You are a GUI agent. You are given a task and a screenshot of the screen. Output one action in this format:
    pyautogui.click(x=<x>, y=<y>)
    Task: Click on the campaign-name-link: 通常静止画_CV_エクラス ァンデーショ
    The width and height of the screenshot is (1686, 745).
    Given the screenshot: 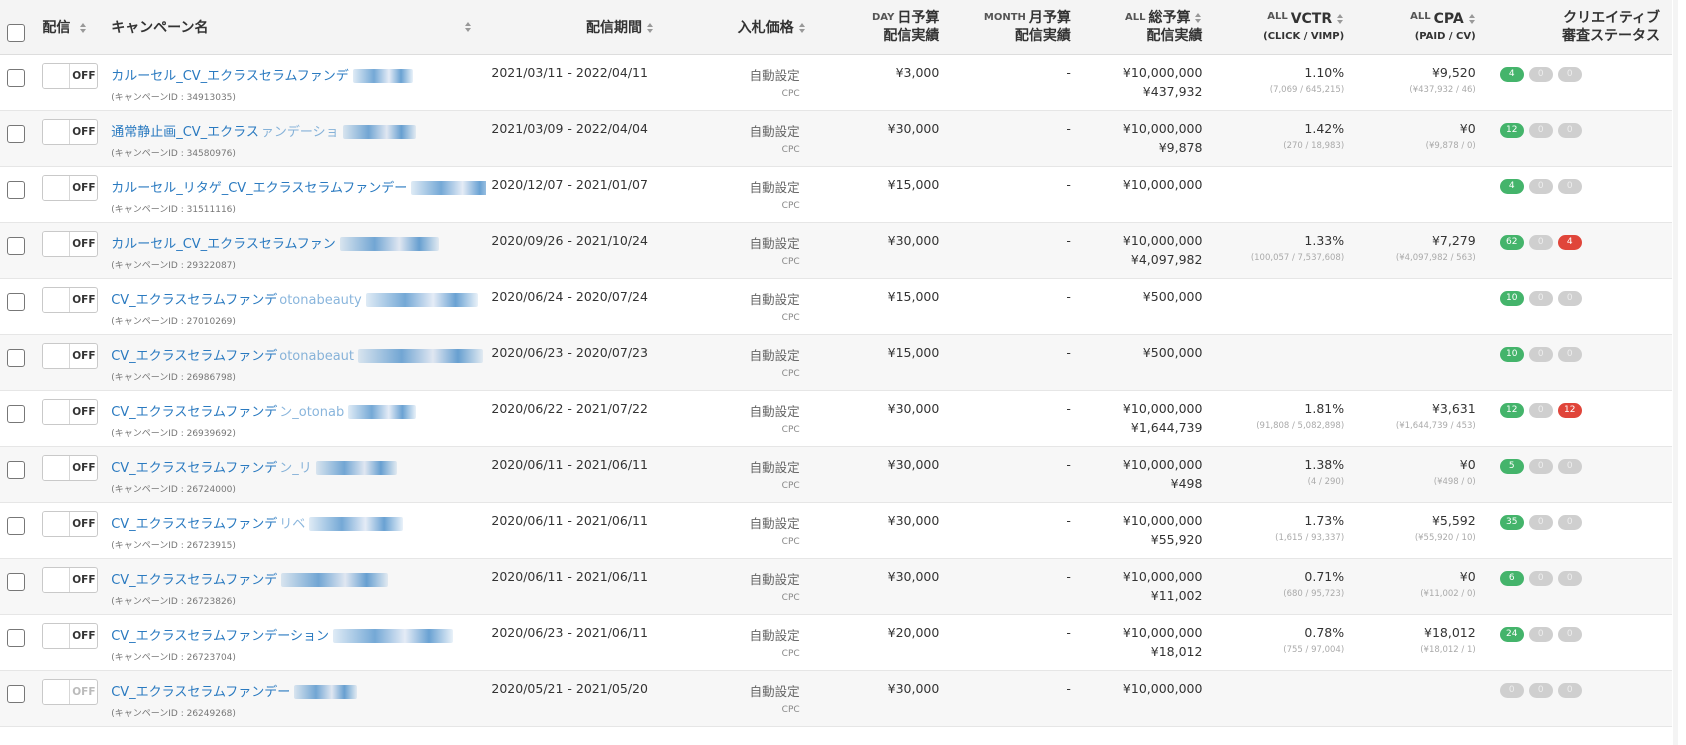 What is the action you would take?
    pyautogui.click(x=298, y=130)
    